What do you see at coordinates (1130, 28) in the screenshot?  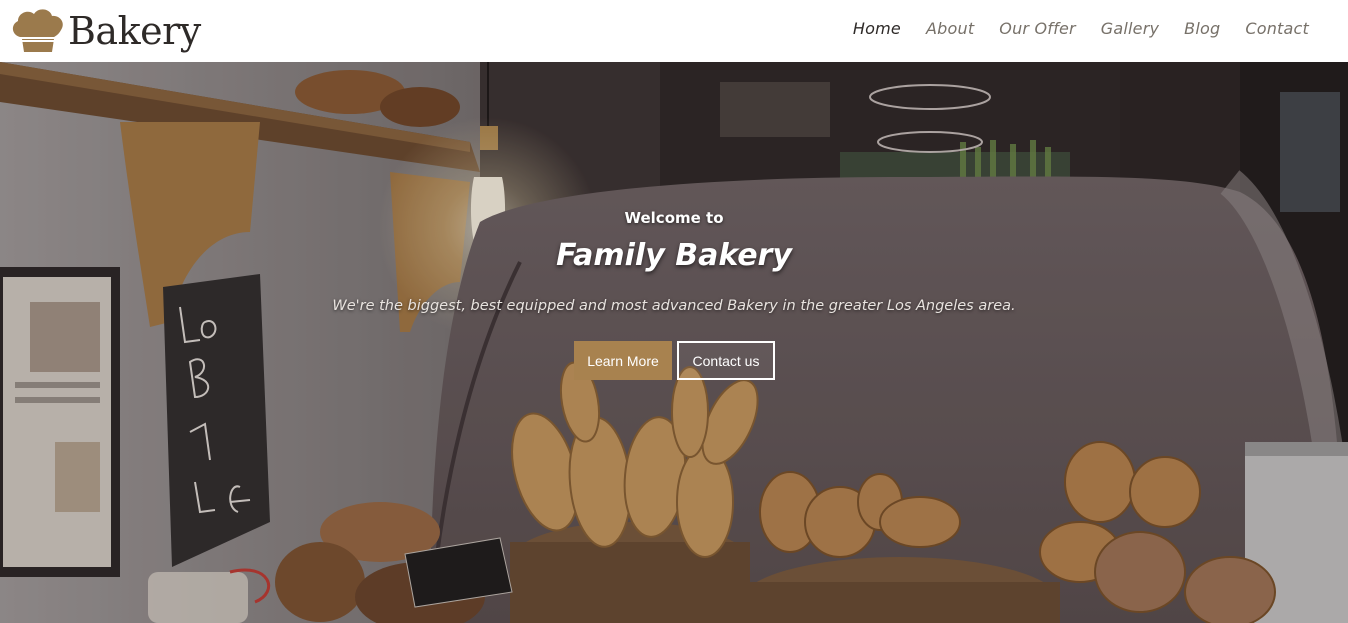 I see `nav-gallery: Gallery` at bounding box center [1130, 28].